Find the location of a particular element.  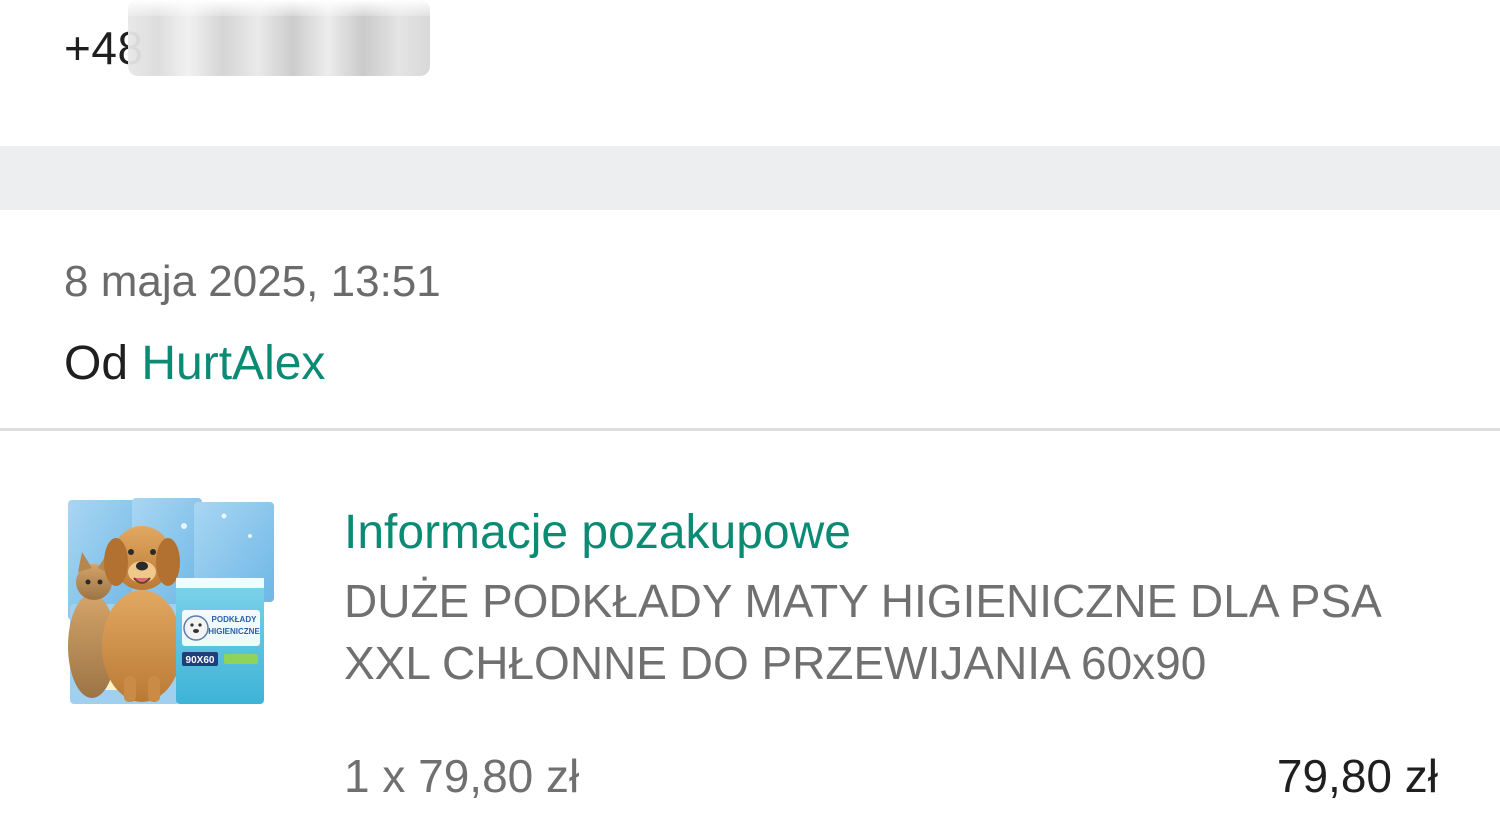

message-date: 8 maja 2025, 13:51 is located at coordinates (252, 281).